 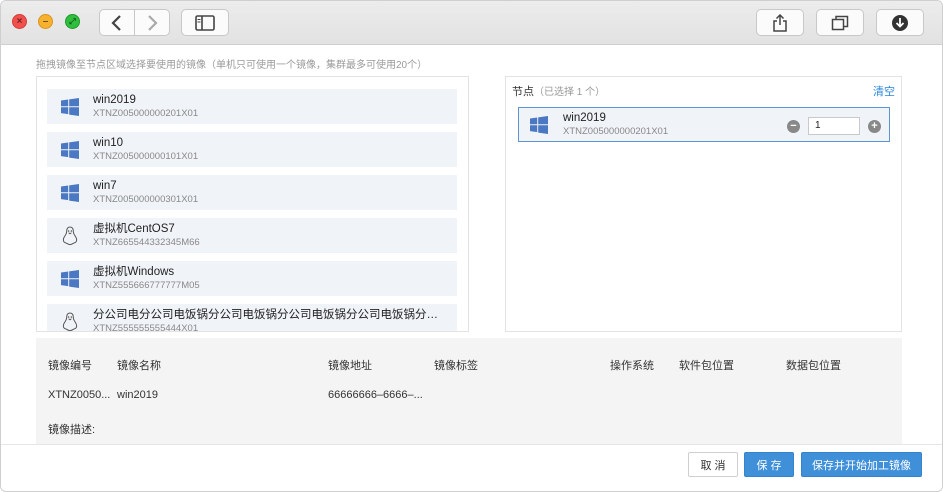 What do you see at coordinates (139, 366) in the screenshot?
I see `detail-header-name: 镜像名称` at bounding box center [139, 366].